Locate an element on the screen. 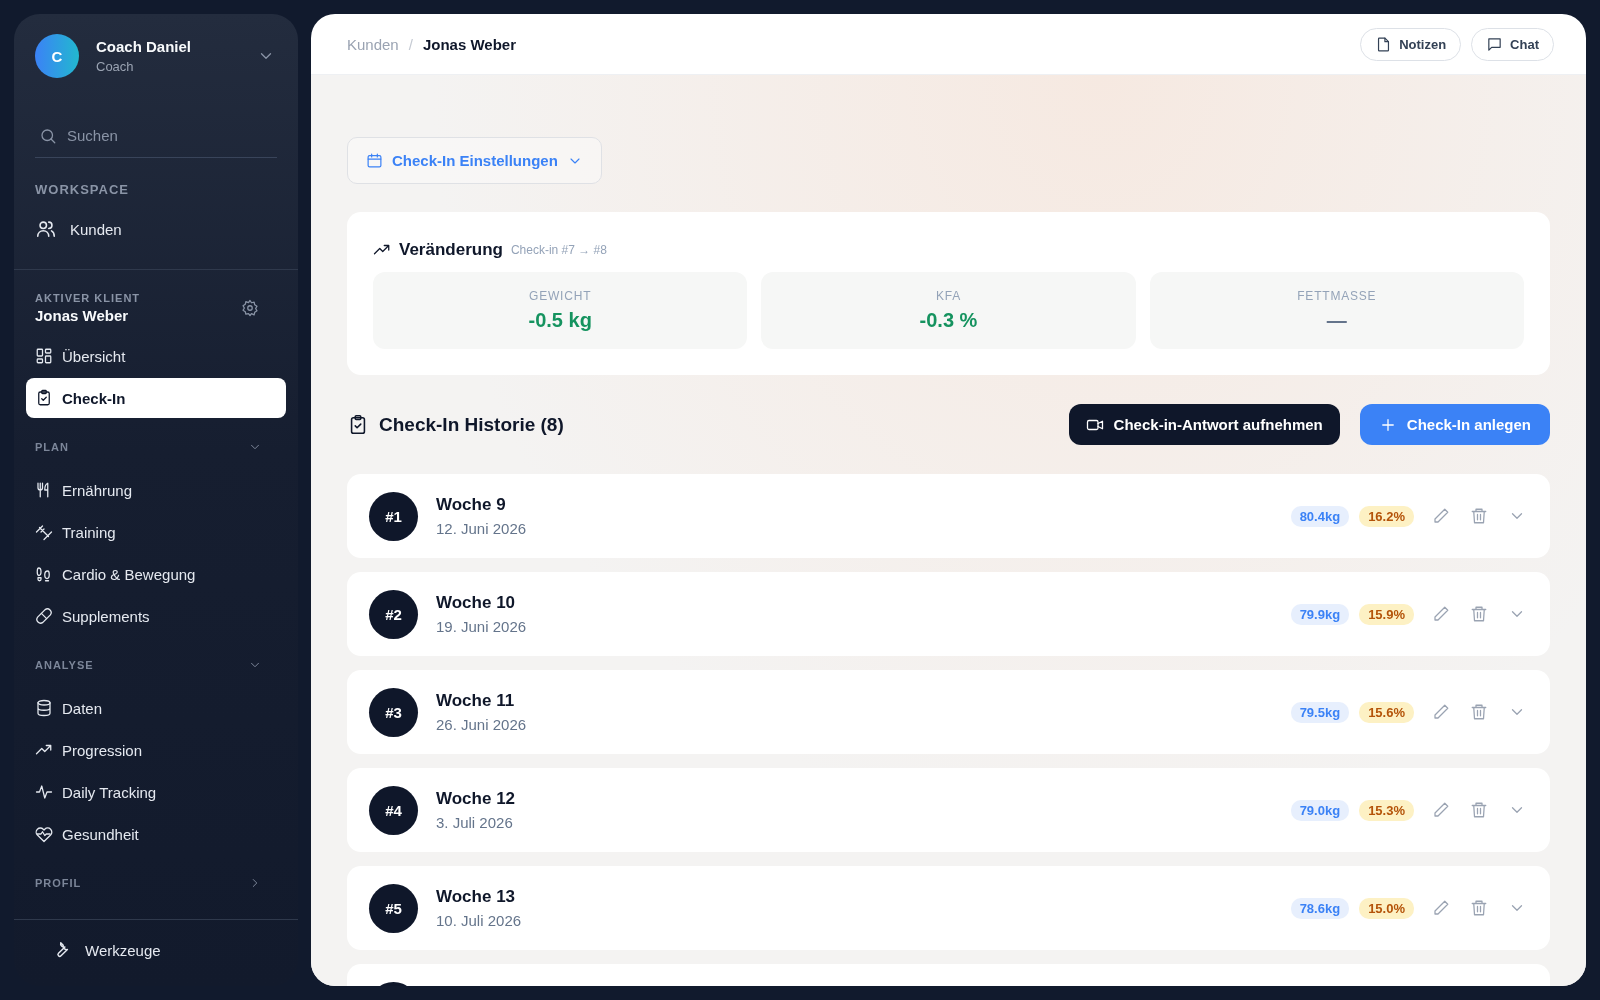 The image size is (1600, 1000). checkin-title: Woche 12 is located at coordinates (476, 799).